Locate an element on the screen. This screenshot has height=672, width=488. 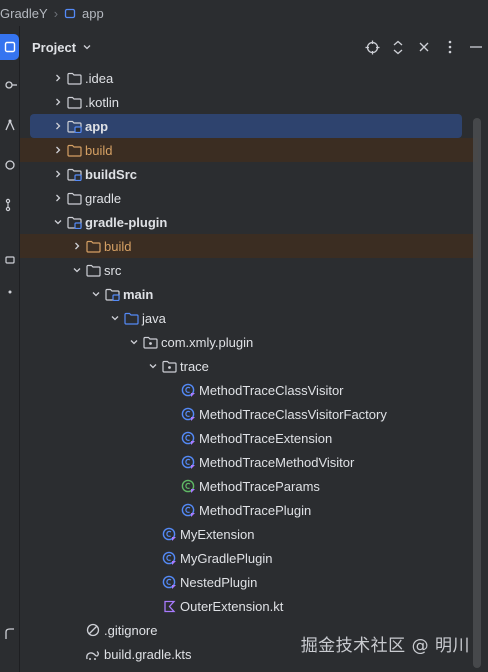
tree-item-mygradleplugin: MyGradlePlugin is located at coordinates (249, 558).